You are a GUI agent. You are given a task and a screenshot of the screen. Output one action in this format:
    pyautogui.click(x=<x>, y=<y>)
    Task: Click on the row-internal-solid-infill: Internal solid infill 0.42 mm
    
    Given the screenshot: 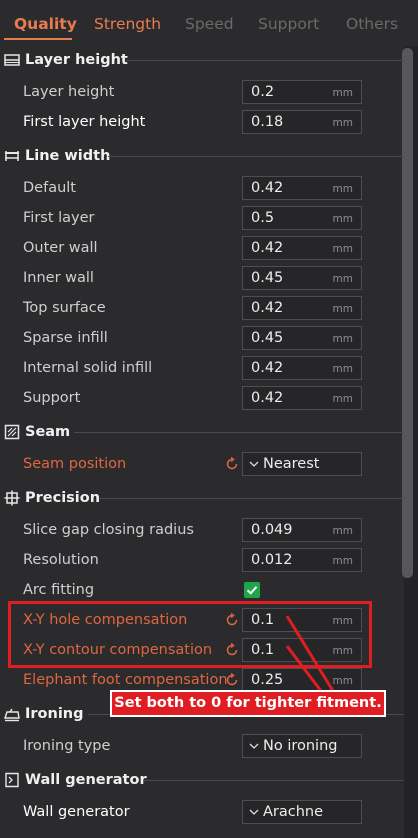 What is the action you would take?
    pyautogui.click(x=202, y=368)
    